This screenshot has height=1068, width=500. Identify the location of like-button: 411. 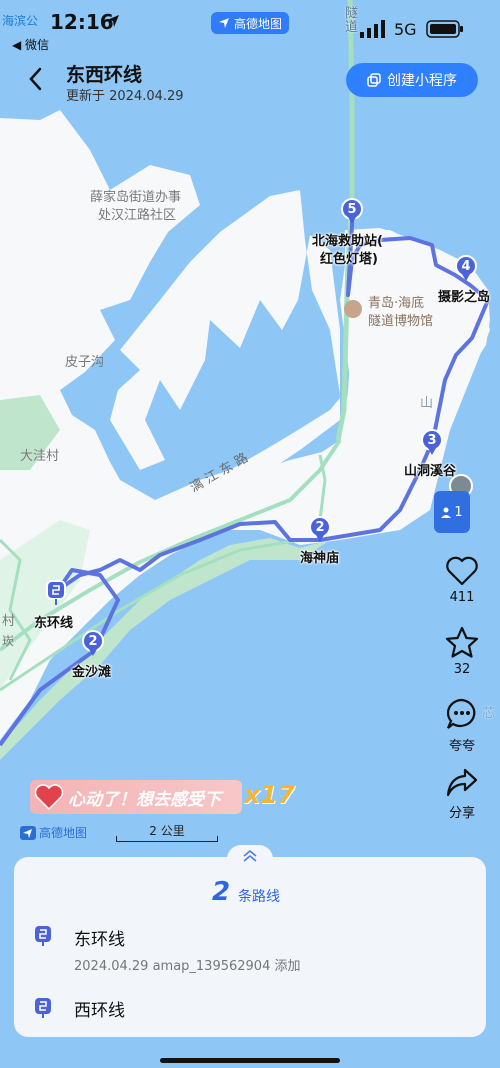
(462, 580).